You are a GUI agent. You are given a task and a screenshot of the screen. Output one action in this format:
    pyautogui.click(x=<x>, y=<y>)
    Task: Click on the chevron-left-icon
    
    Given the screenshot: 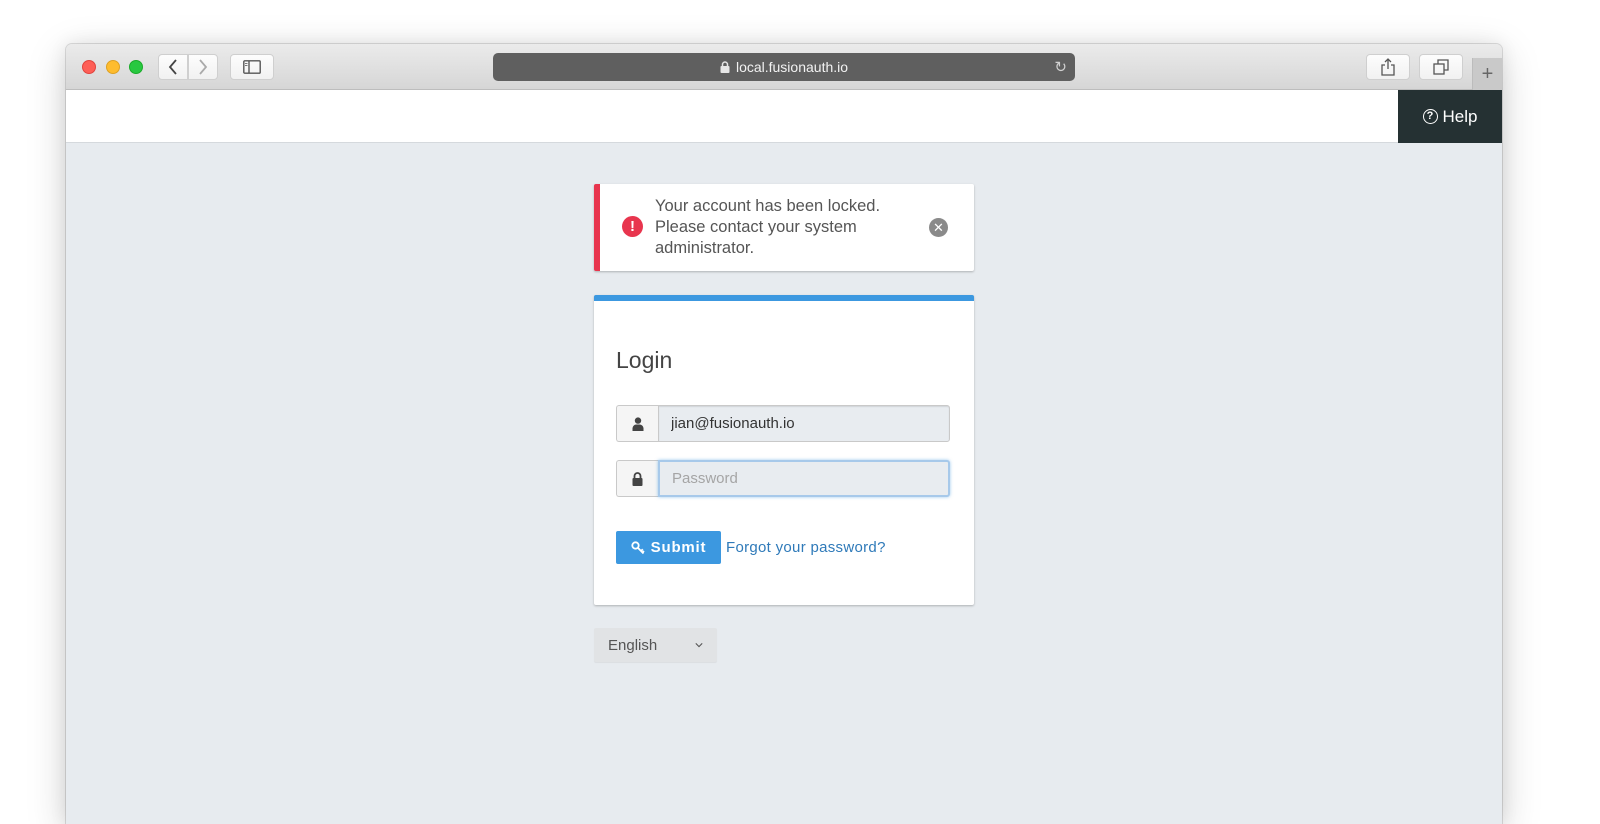 What is the action you would take?
    pyautogui.click(x=172, y=67)
    